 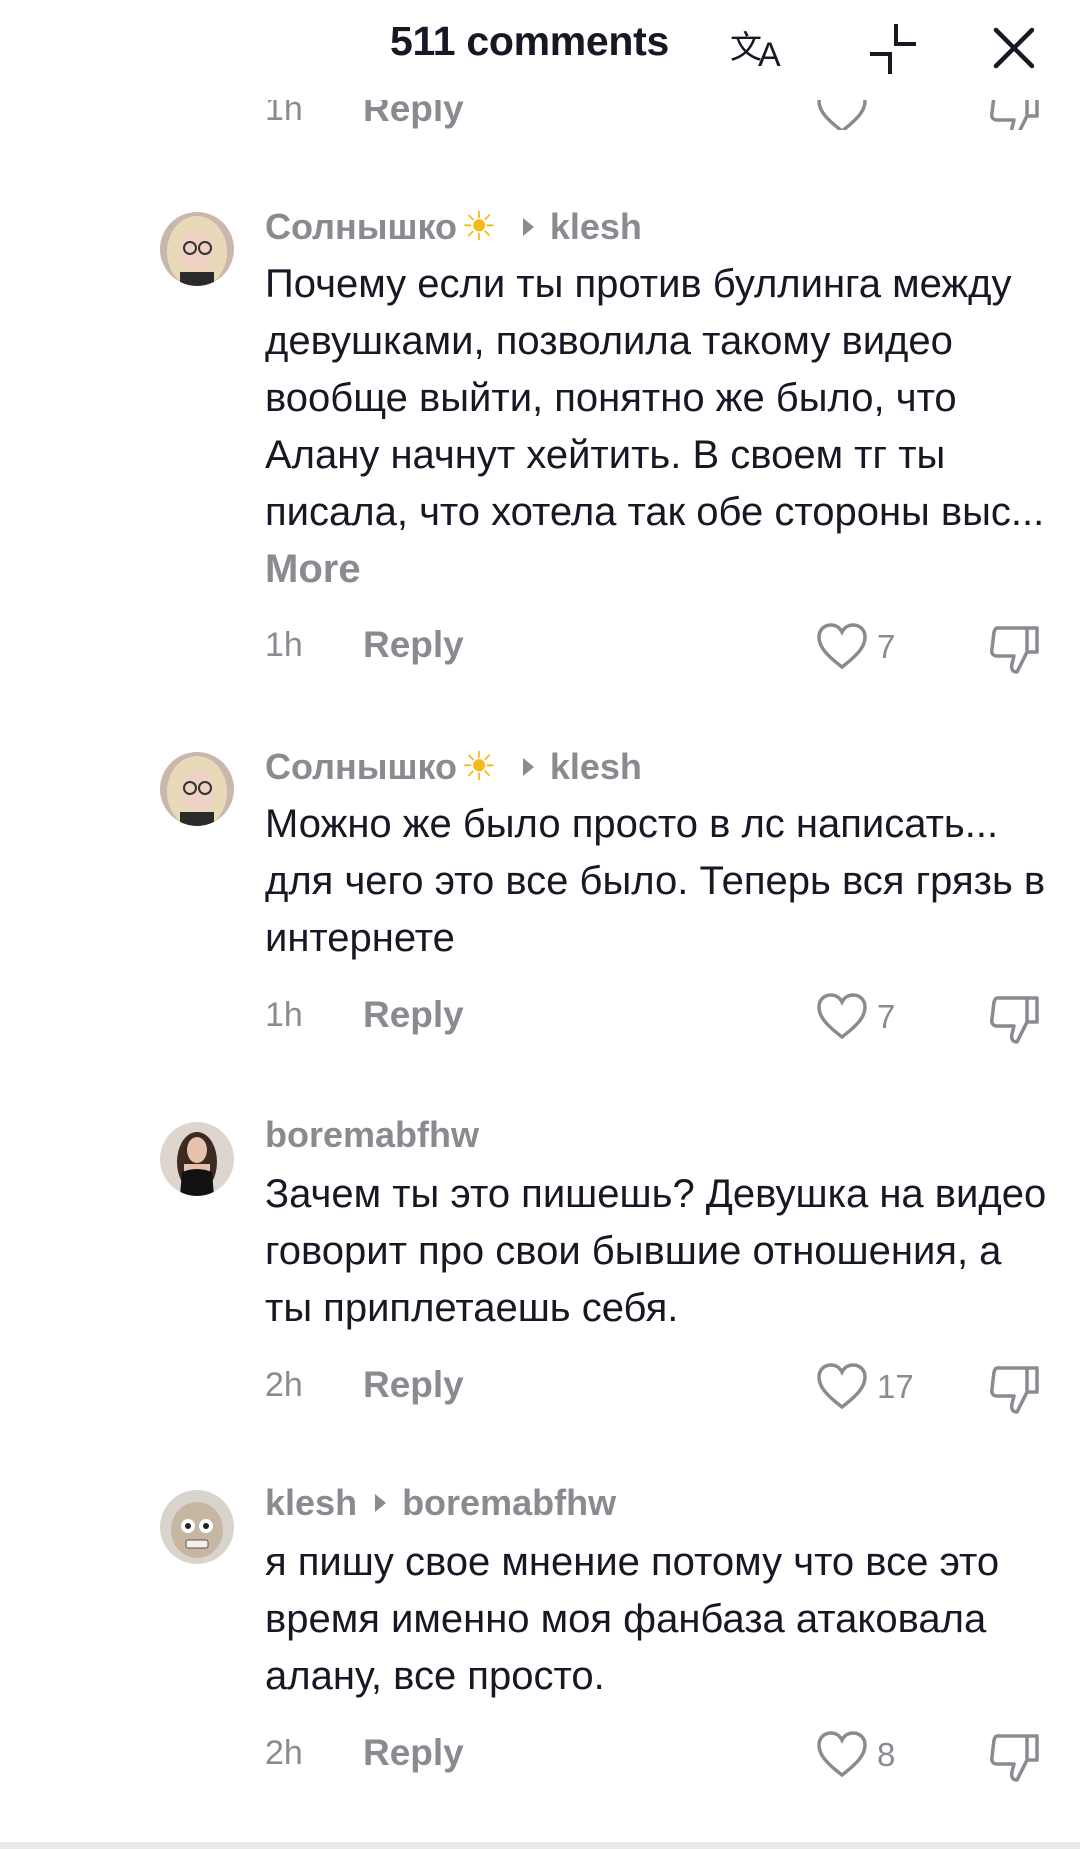 I want to click on comments-header: 511 comments 文 A, so click(x=540, y=50).